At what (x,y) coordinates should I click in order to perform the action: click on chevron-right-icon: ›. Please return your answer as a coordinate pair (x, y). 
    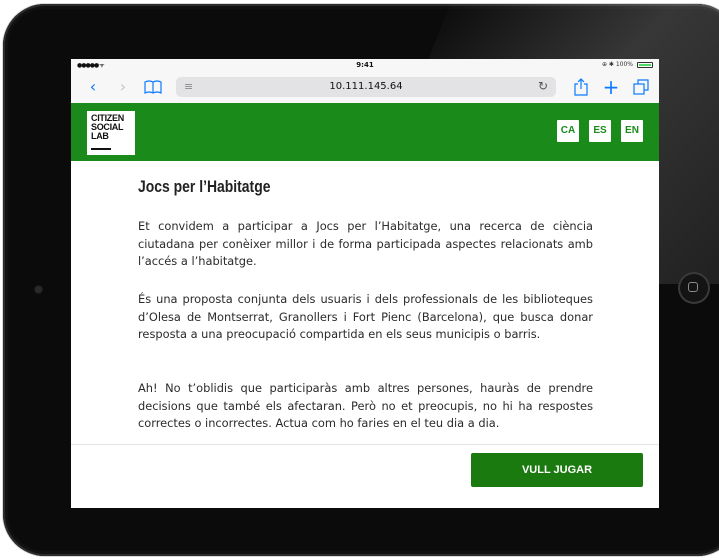
    Looking at the image, I should click on (123, 87).